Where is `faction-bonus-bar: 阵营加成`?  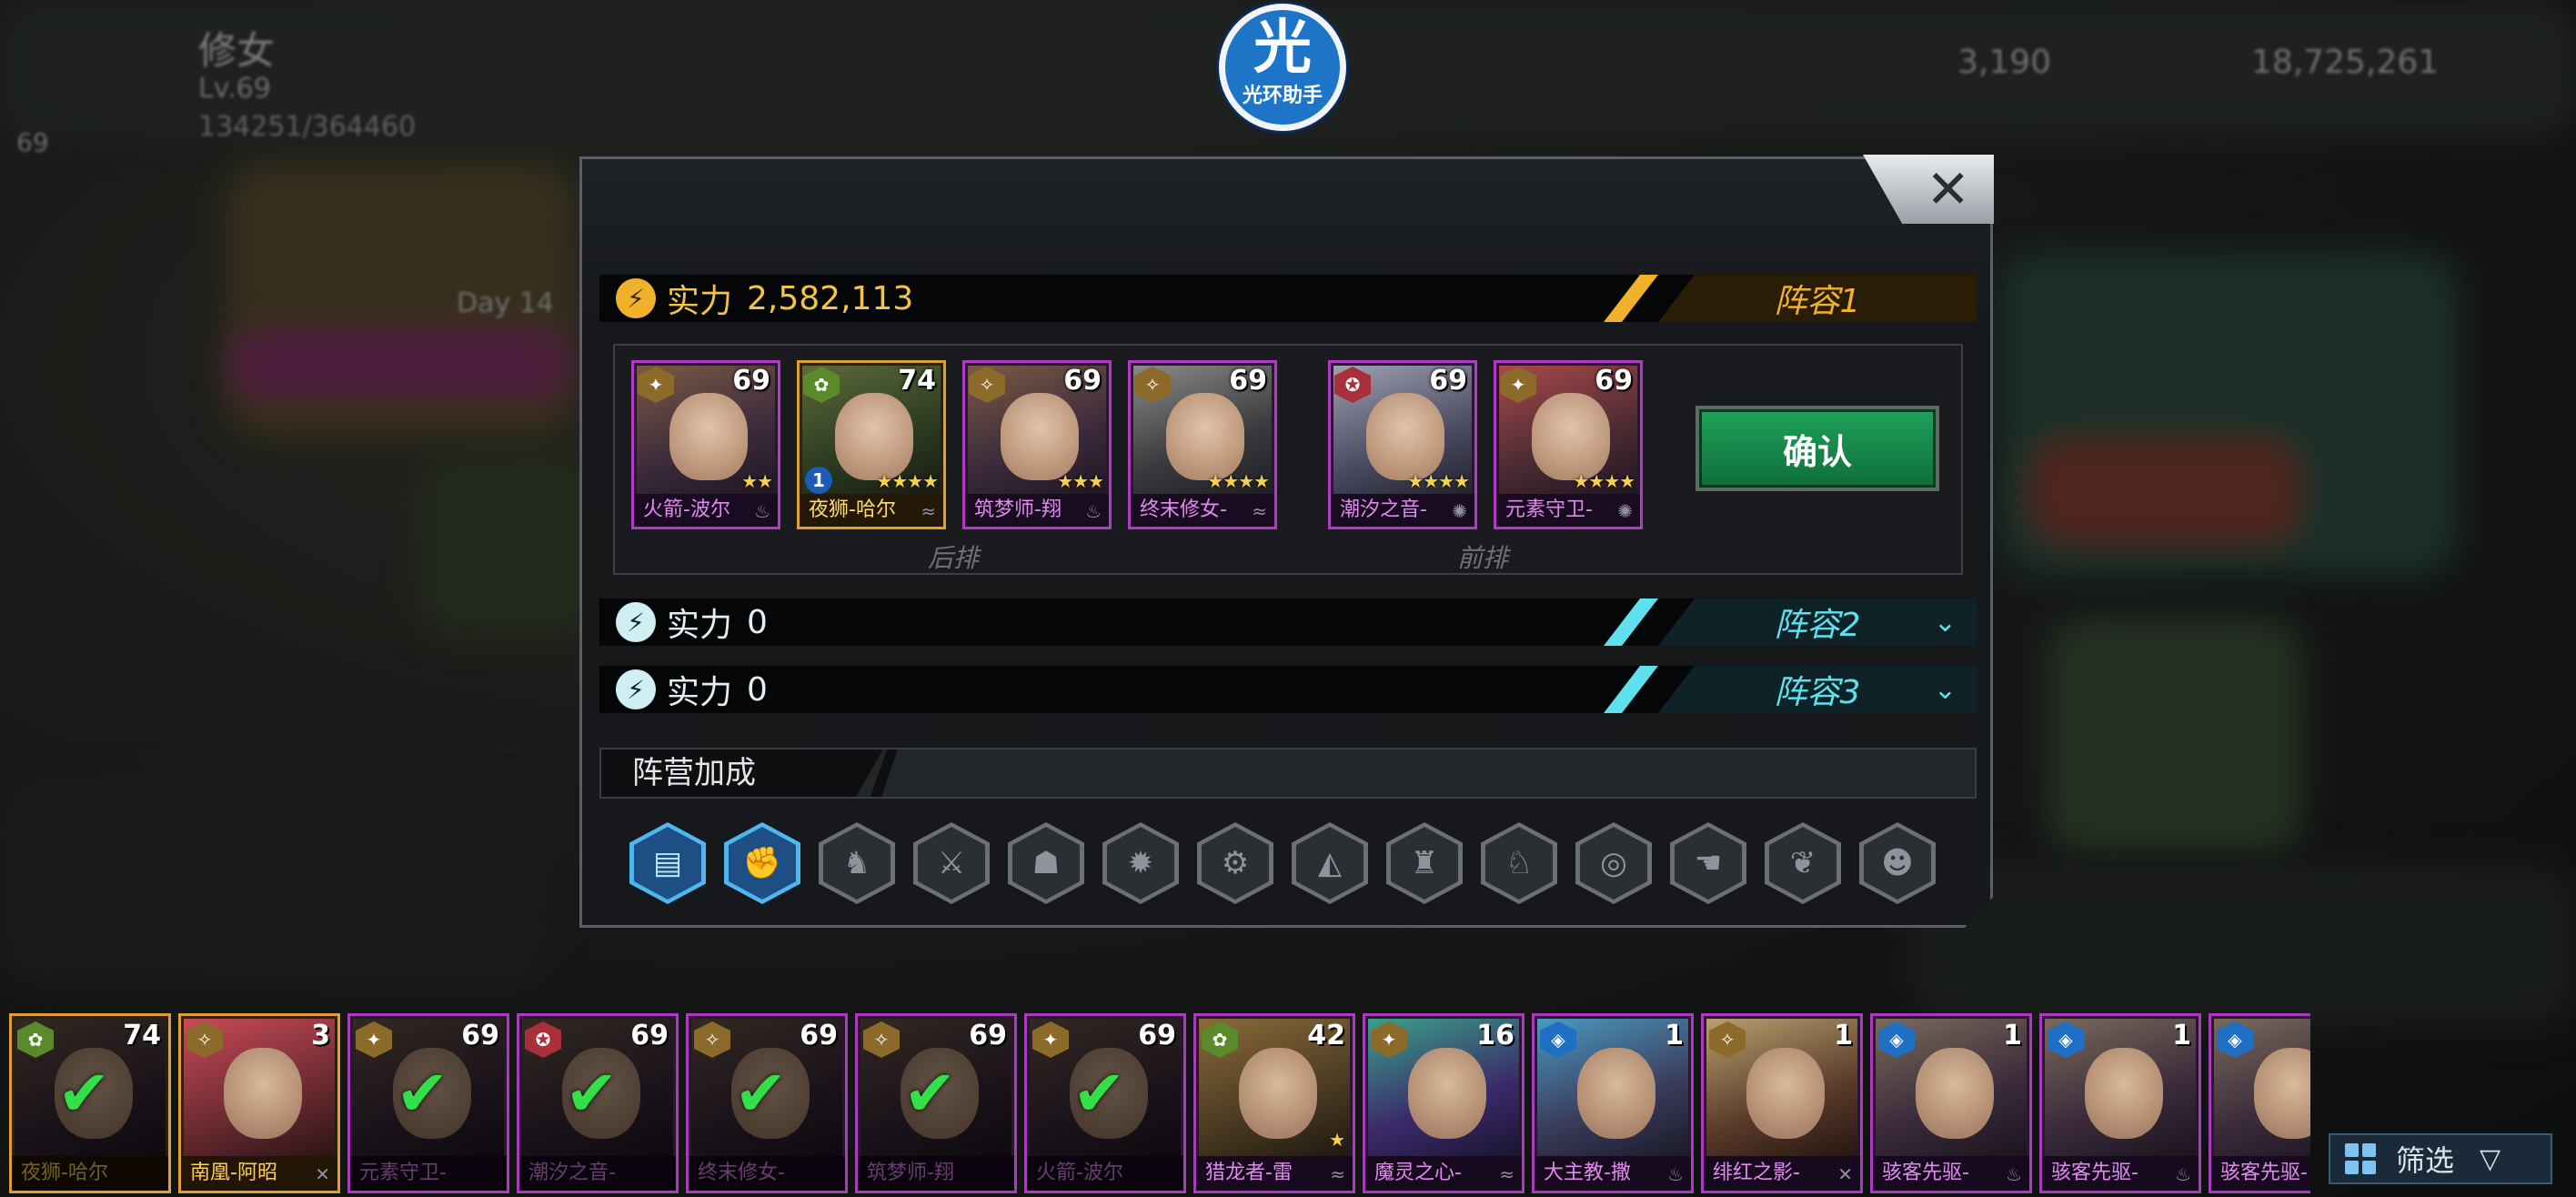
faction-bonus-bar: 阵营加成 is located at coordinates (1288, 773).